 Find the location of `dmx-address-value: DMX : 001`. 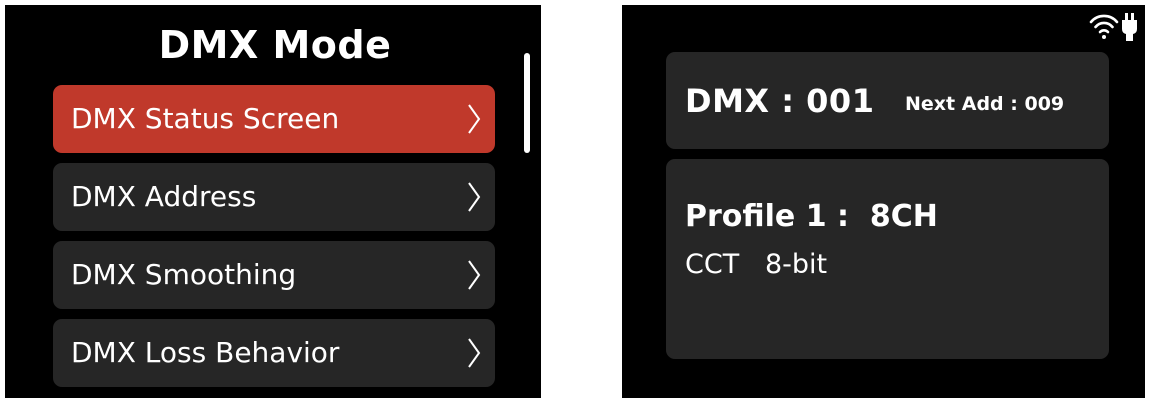

dmx-address-value: DMX : 001 is located at coordinates (780, 101).